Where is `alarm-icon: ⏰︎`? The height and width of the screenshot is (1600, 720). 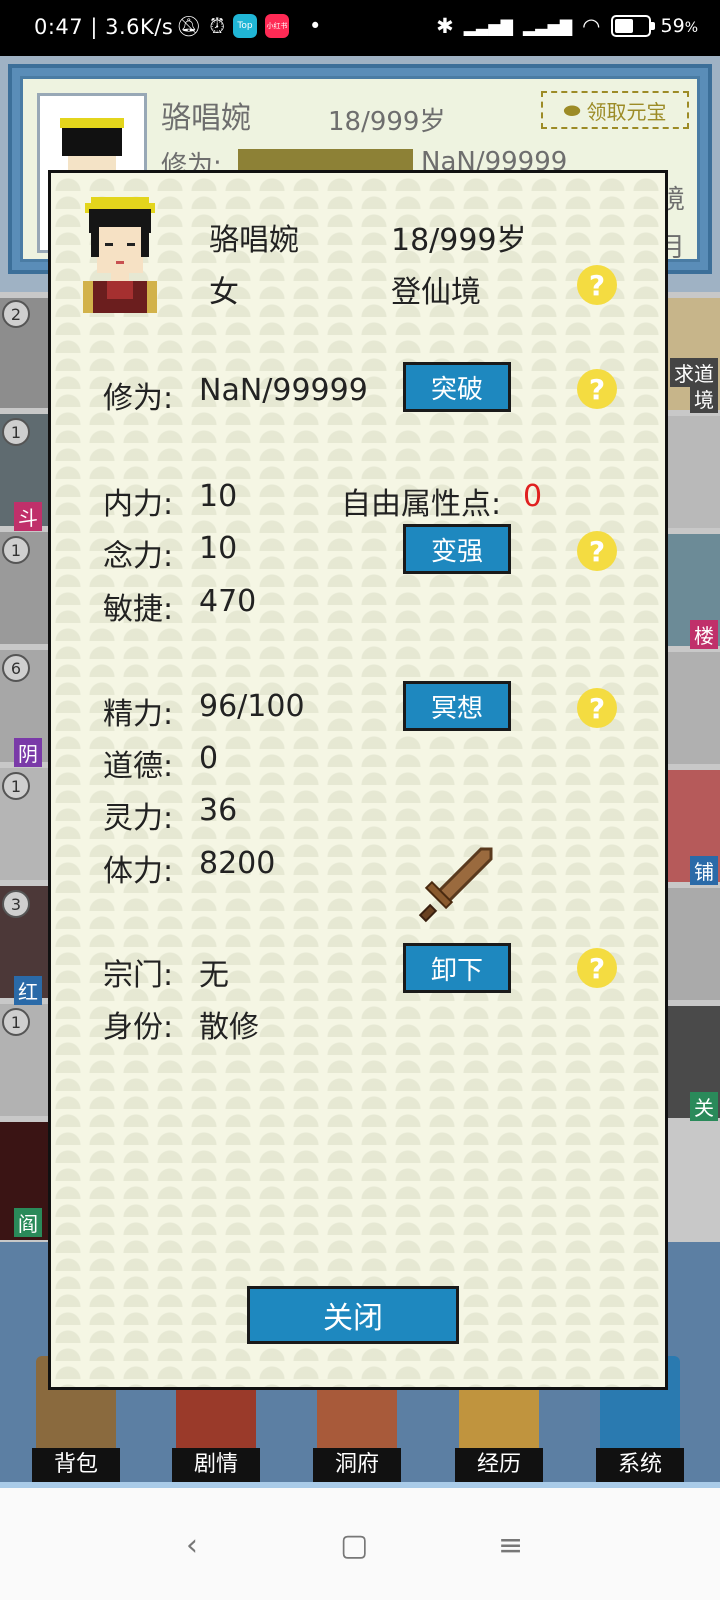 alarm-icon: ⏰︎ is located at coordinates (217, 26).